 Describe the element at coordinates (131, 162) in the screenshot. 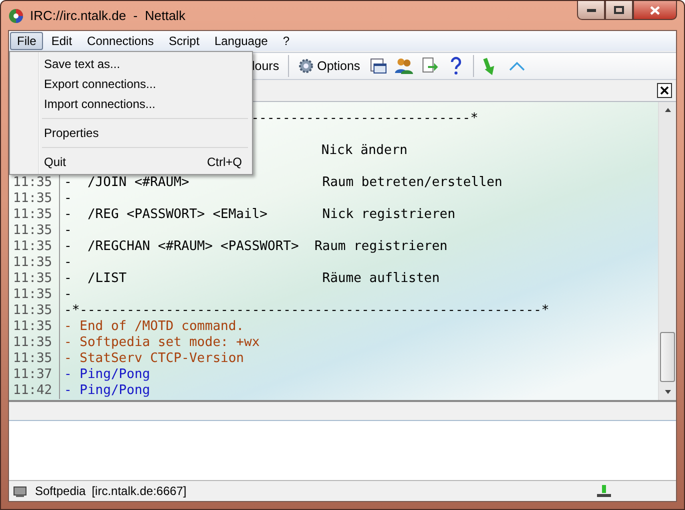

I see `menu-entry: Quit Ctrl+Q` at that location.